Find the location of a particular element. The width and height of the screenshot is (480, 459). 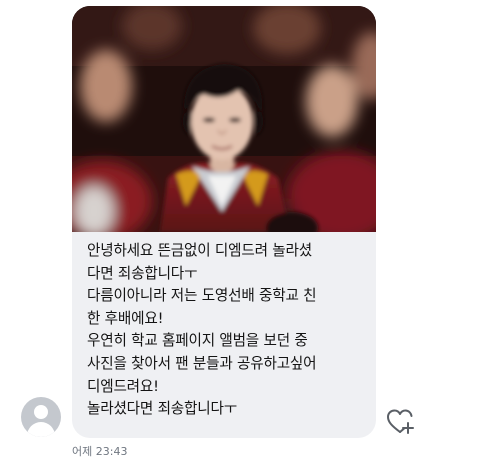

heart-plus-icon is located at coordinates (400, 421).